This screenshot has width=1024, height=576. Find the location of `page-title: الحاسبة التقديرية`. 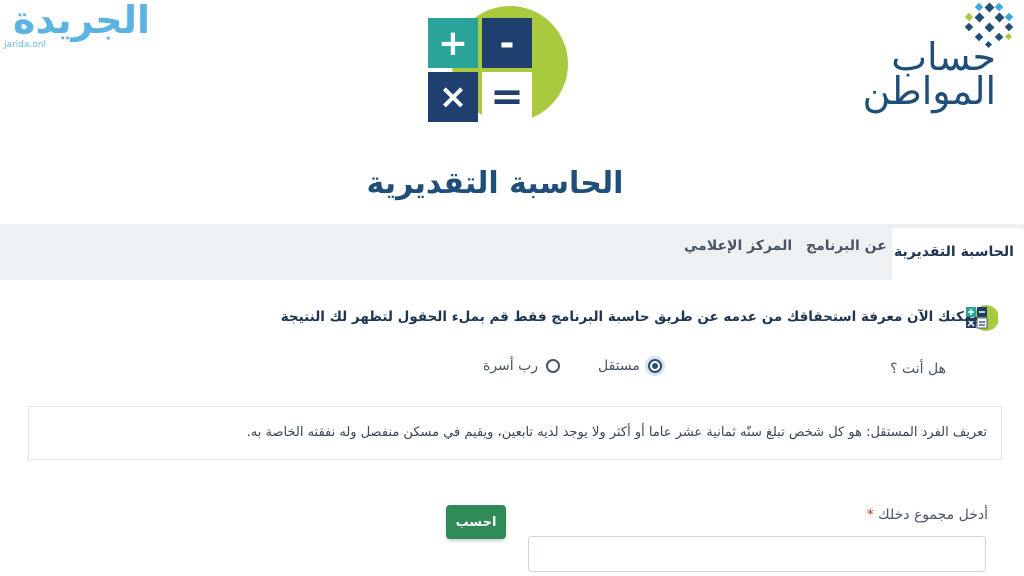

page-title: الحاسبة التقديرية is located at coordinates (495, 183).